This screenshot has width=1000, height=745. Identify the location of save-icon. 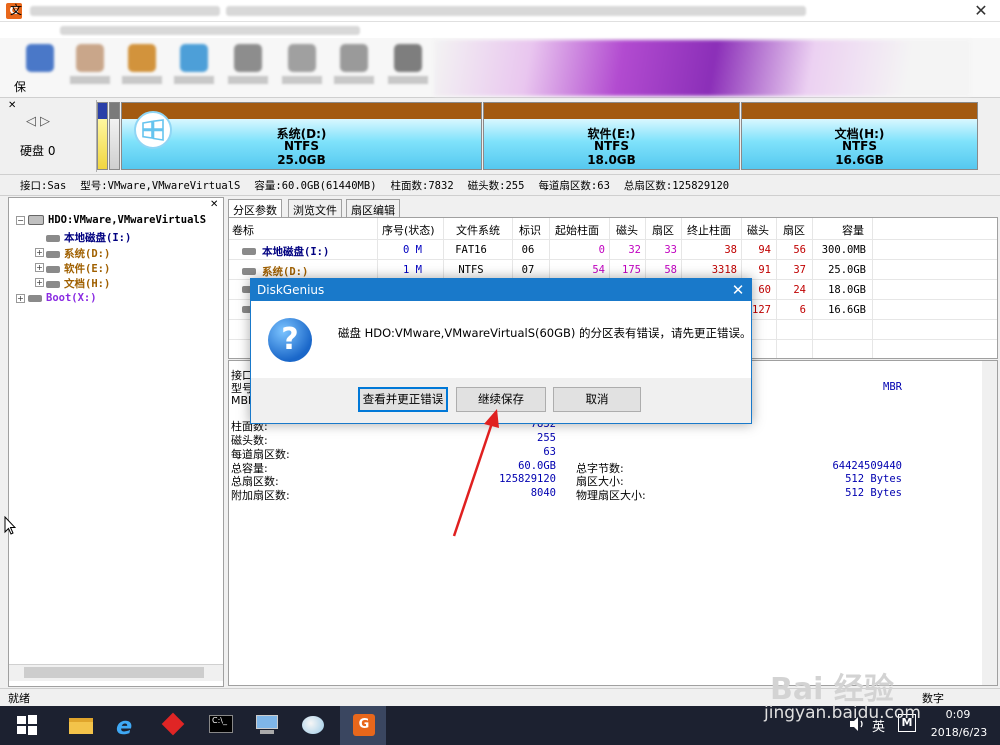
(40, 58).